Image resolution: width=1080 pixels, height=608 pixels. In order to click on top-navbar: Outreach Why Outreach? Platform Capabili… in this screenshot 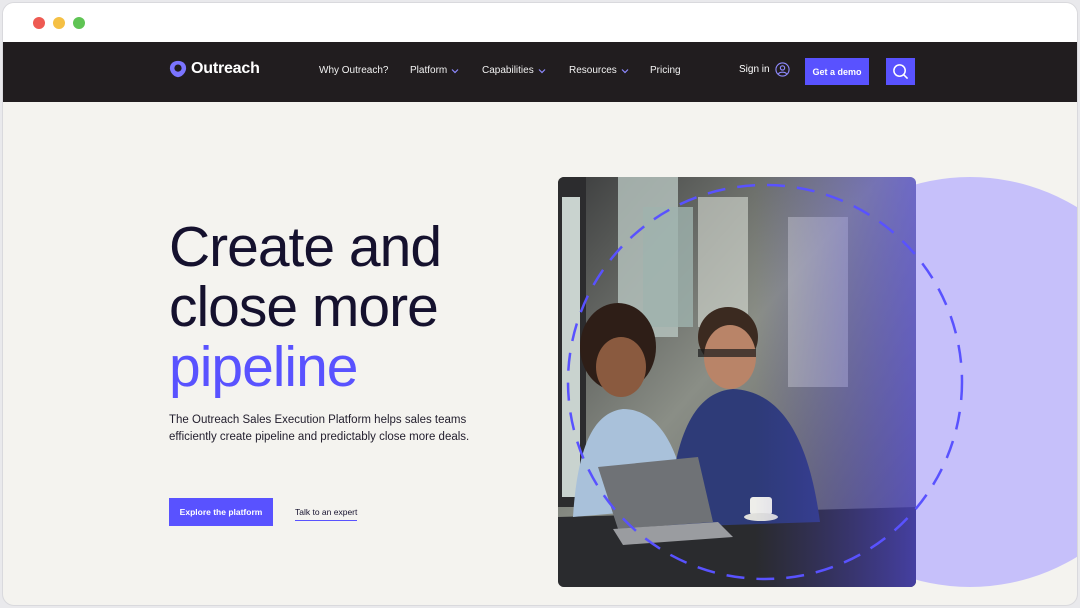, I will do `click(540, 72)`.